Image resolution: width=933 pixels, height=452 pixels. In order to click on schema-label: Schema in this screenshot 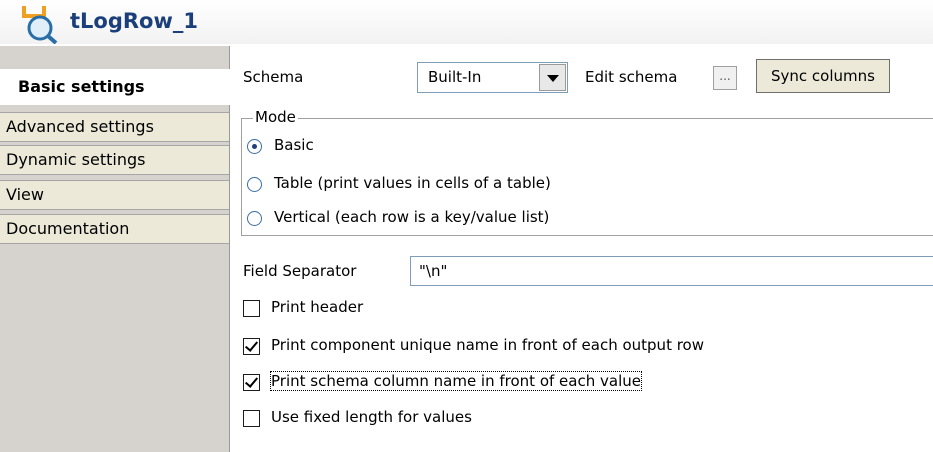, I will do `click(273, 77)`.